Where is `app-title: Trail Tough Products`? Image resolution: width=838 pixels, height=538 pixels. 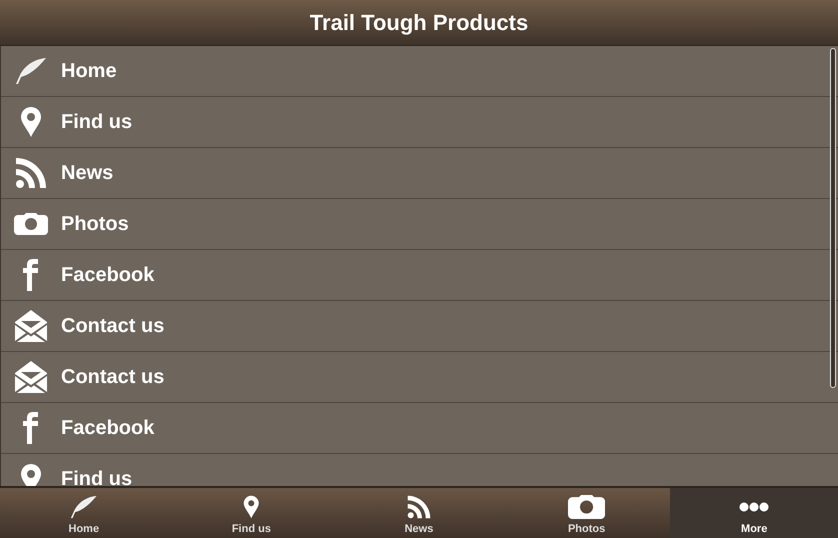
app-title: Trail Tough Products is located at coordinates (419, 23).